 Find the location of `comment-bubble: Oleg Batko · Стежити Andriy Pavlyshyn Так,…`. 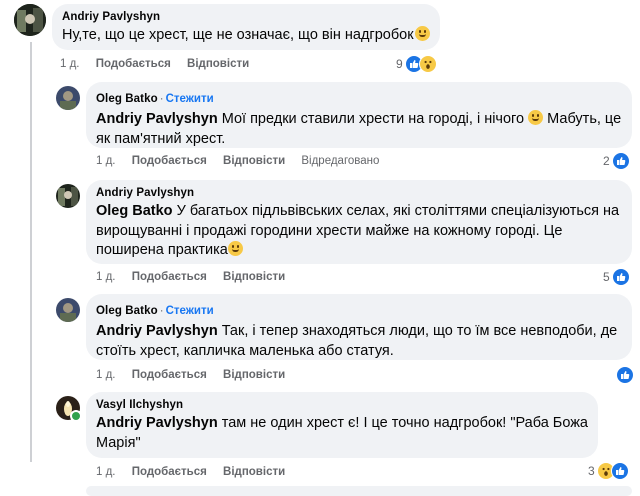

comment-bubble: Oleg Batko · Стежити Andriy Pavlyshyn Так,… is located at coordinates (359, 327).